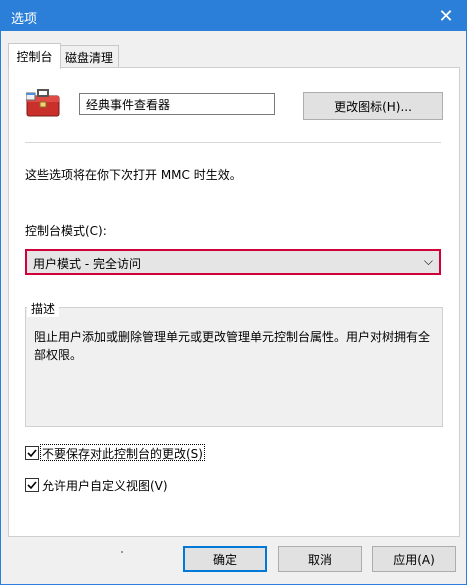 The width and height of the screenshot is (467, 585). I want to click on ok-button: 确定, so click(225, 559).